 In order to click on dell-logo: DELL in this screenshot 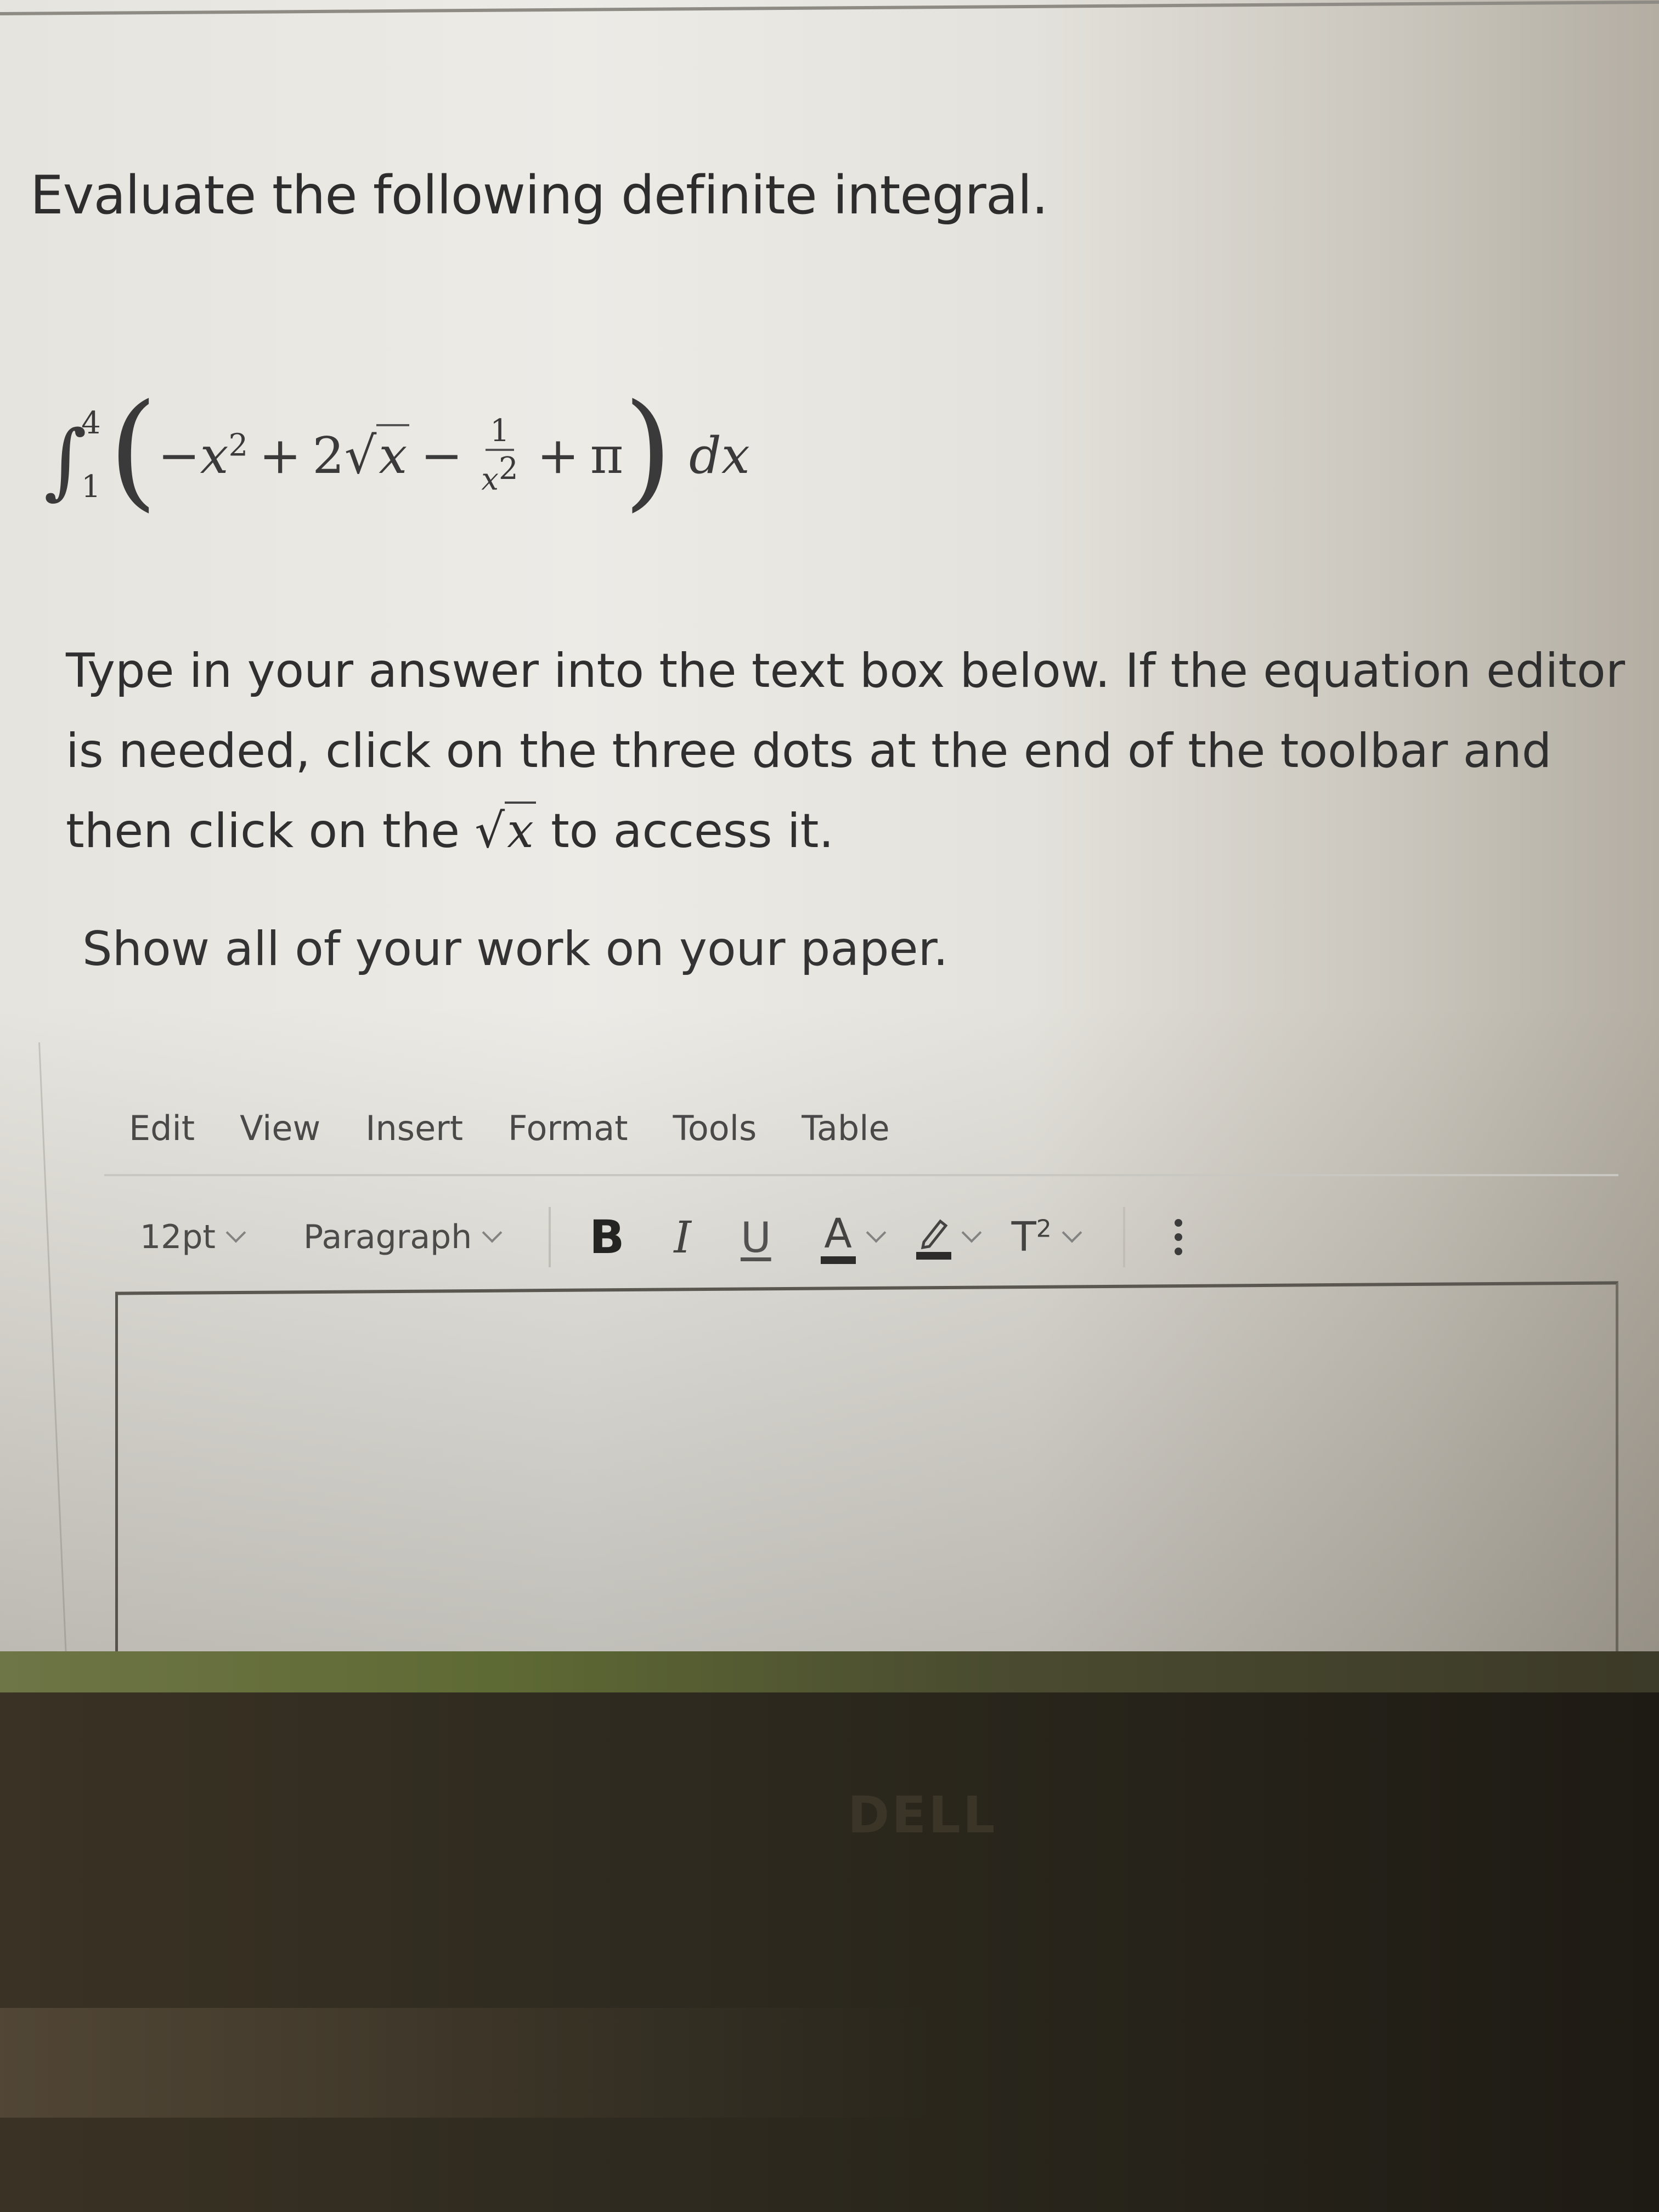, I will do `click(923, 1815)`.